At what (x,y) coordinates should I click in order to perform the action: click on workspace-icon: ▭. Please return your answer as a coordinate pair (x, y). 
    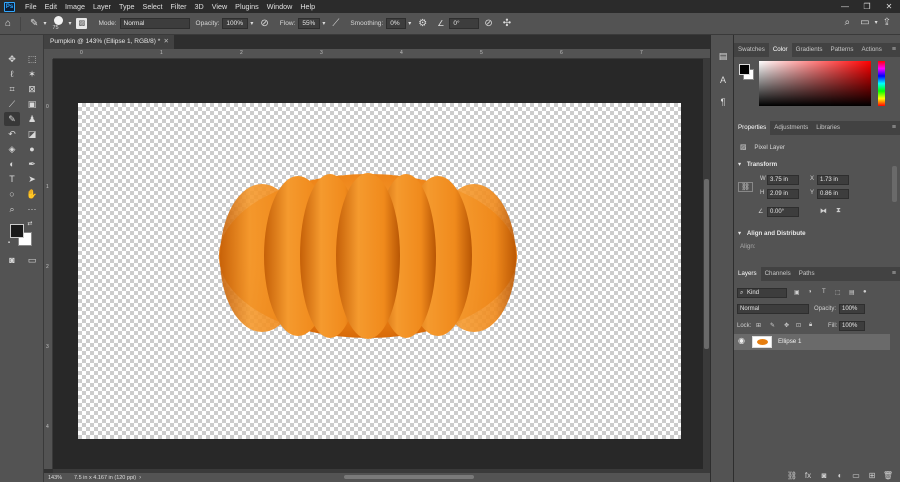
    Looking at the image, I should click on (864, 22).